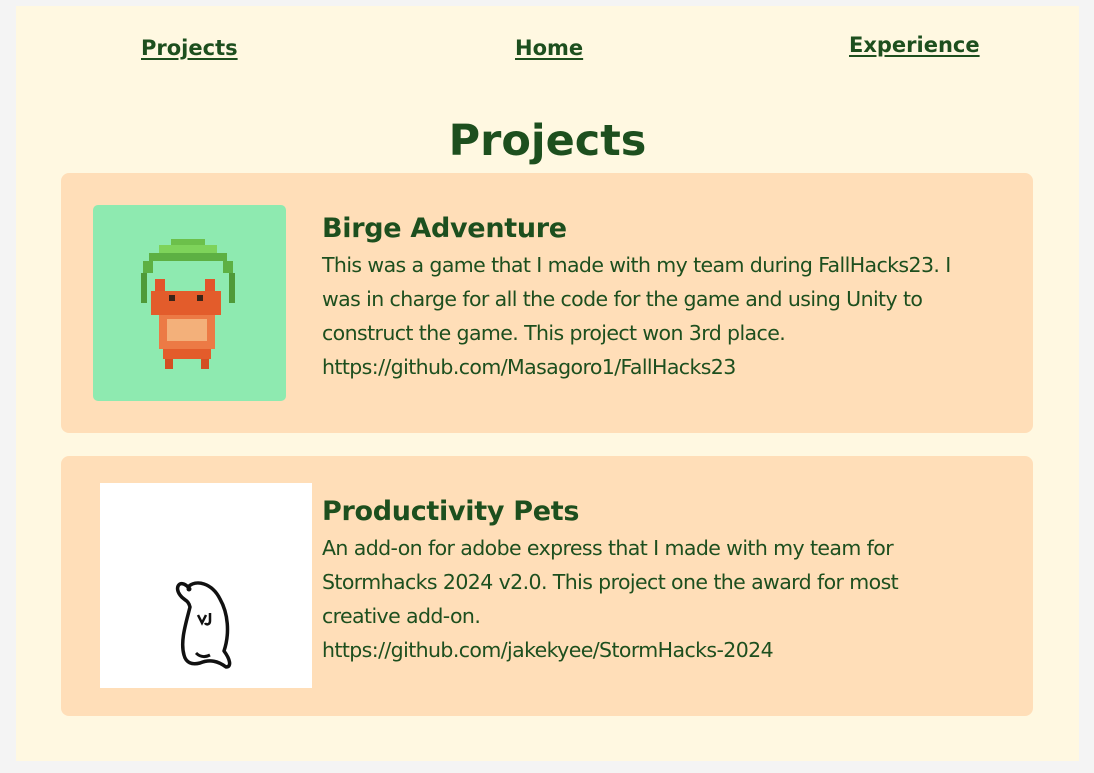 The width and height of the screenshot is (1094, 773). What do you see at coordinates (444, 228) in the screenshot?
I see `project-title: Birge Adventure` at bounding box center [444, 228].